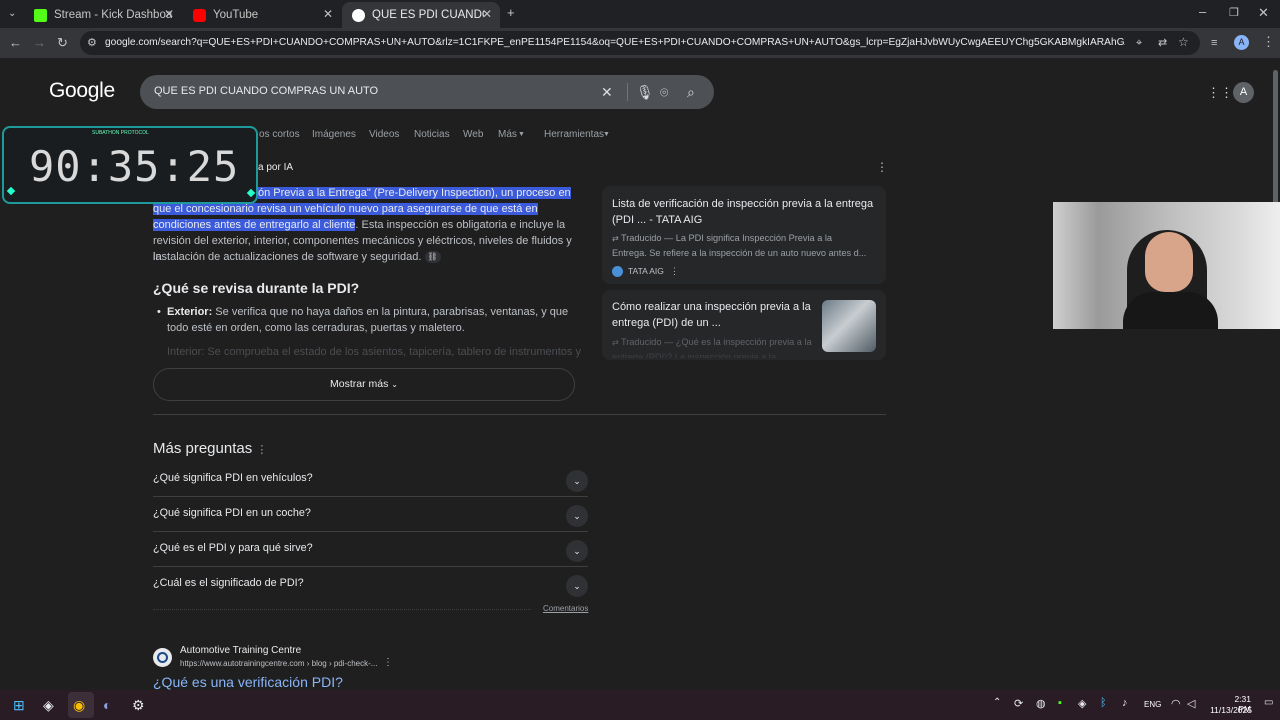 The image size is (1280, 720). Describe the element at coordinates (1125, 703) in the screenshot. I see `mic-tray-icon: ♪` at that location.